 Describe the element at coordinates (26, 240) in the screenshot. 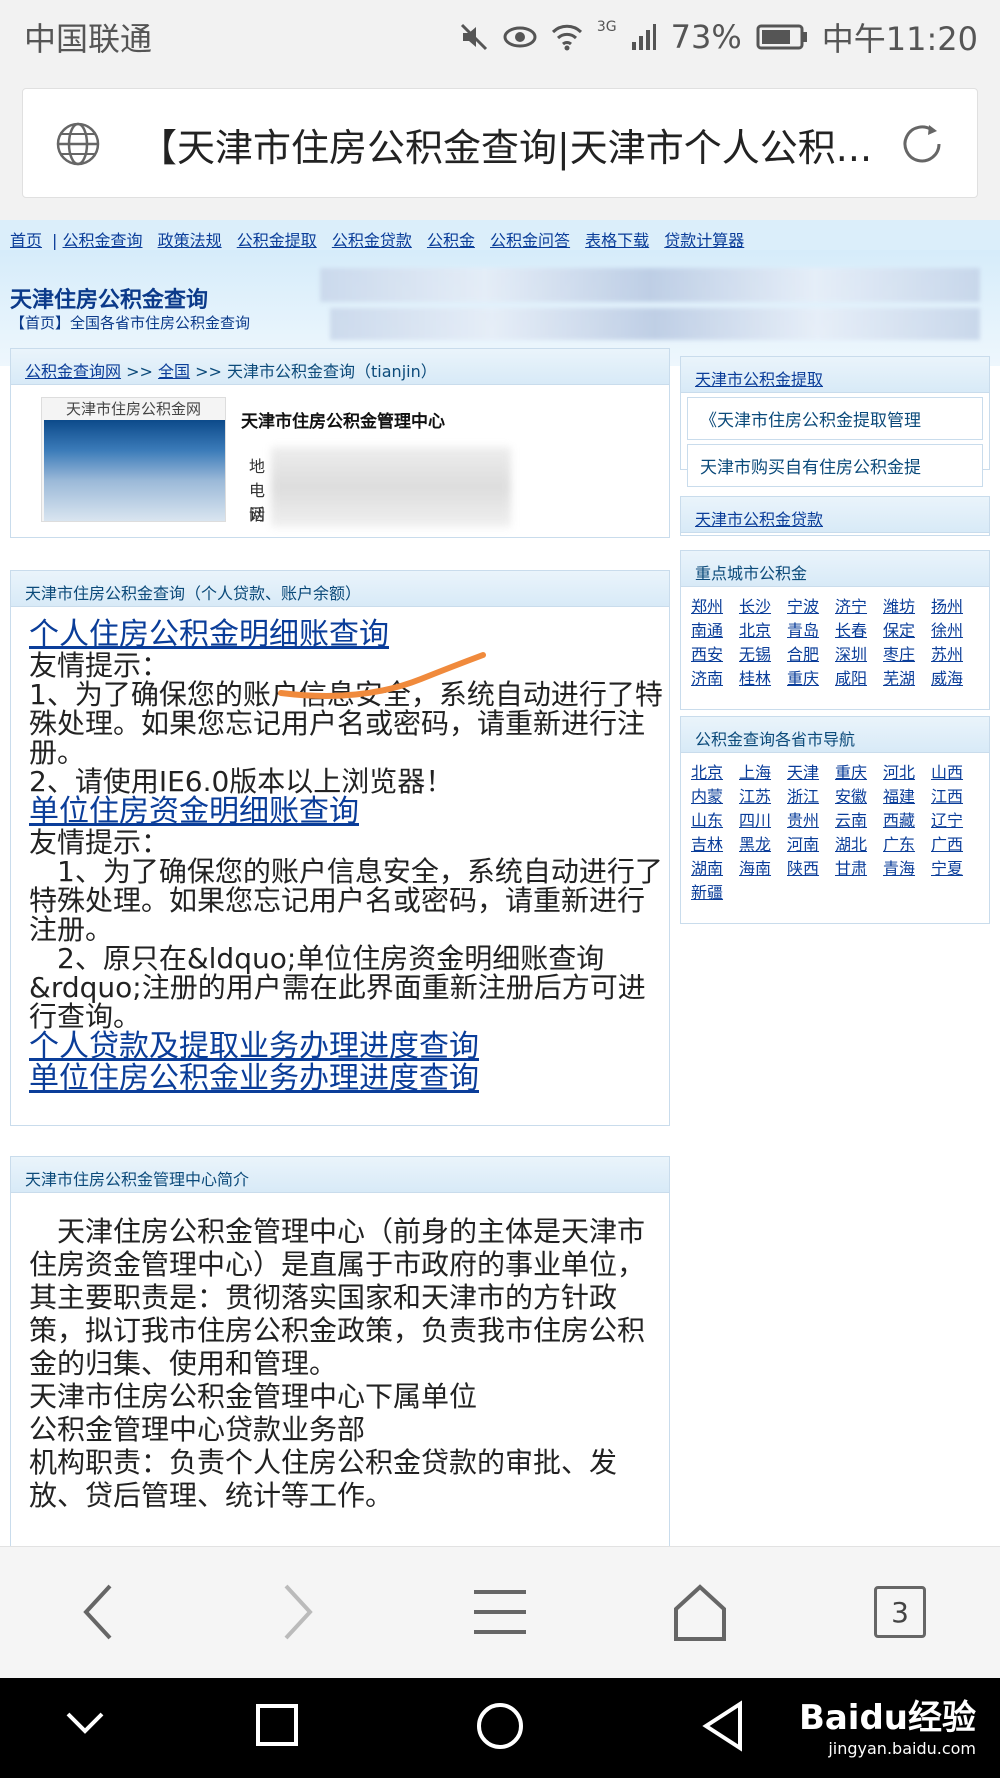

I see `nav-link-home: 首页` at that location.